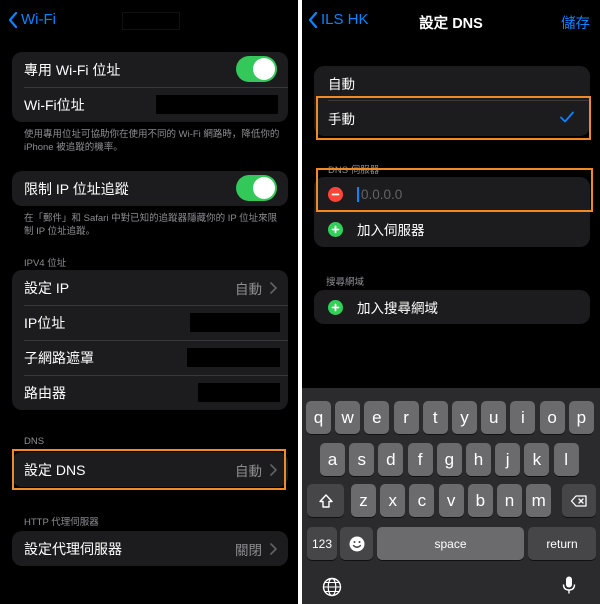 This screenshot has height=604, width=600. What do you see at coordinates (450, 543) in the screenshot?
I see `space-key: space` at bounding box center [450, 543].